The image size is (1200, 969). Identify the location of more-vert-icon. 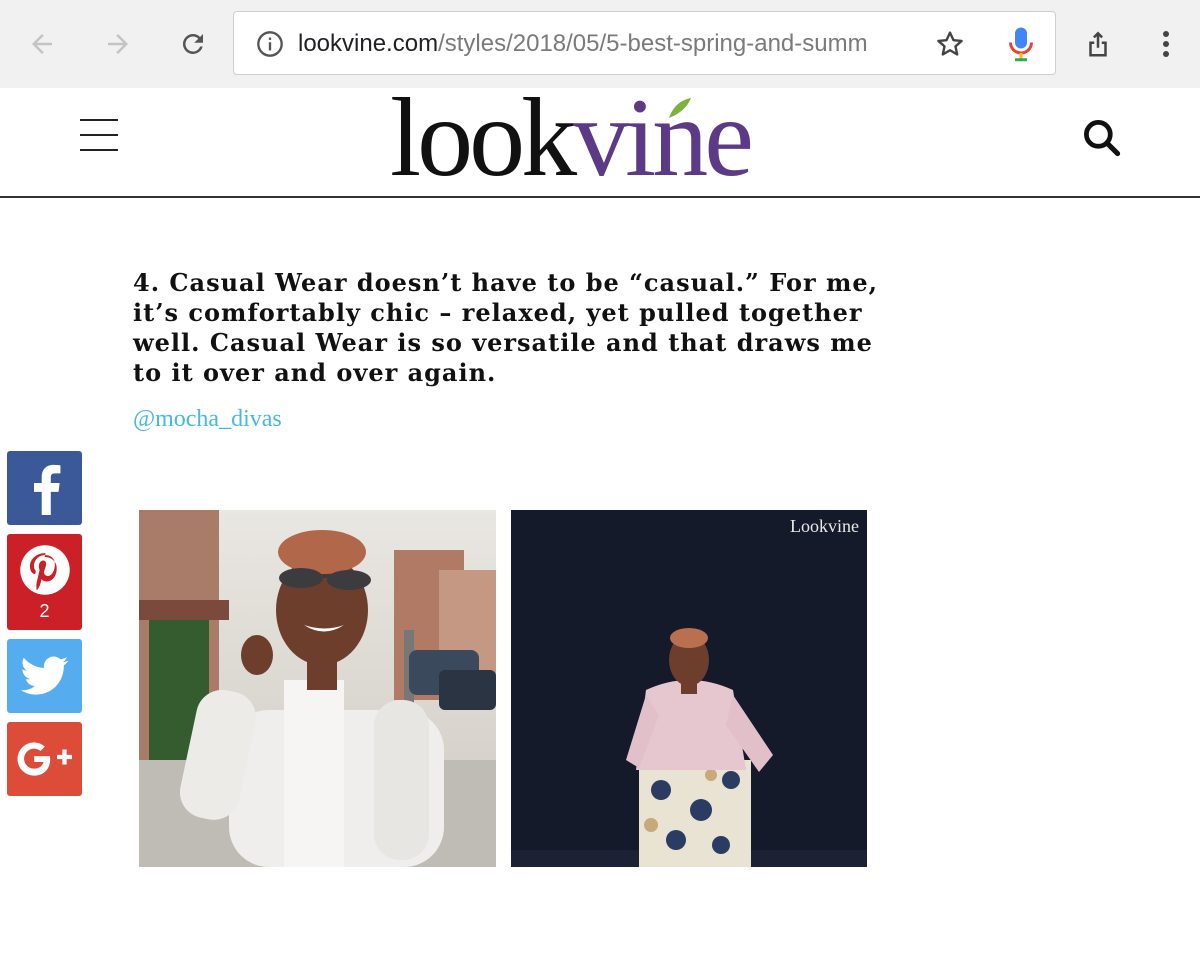
(1166, 44).